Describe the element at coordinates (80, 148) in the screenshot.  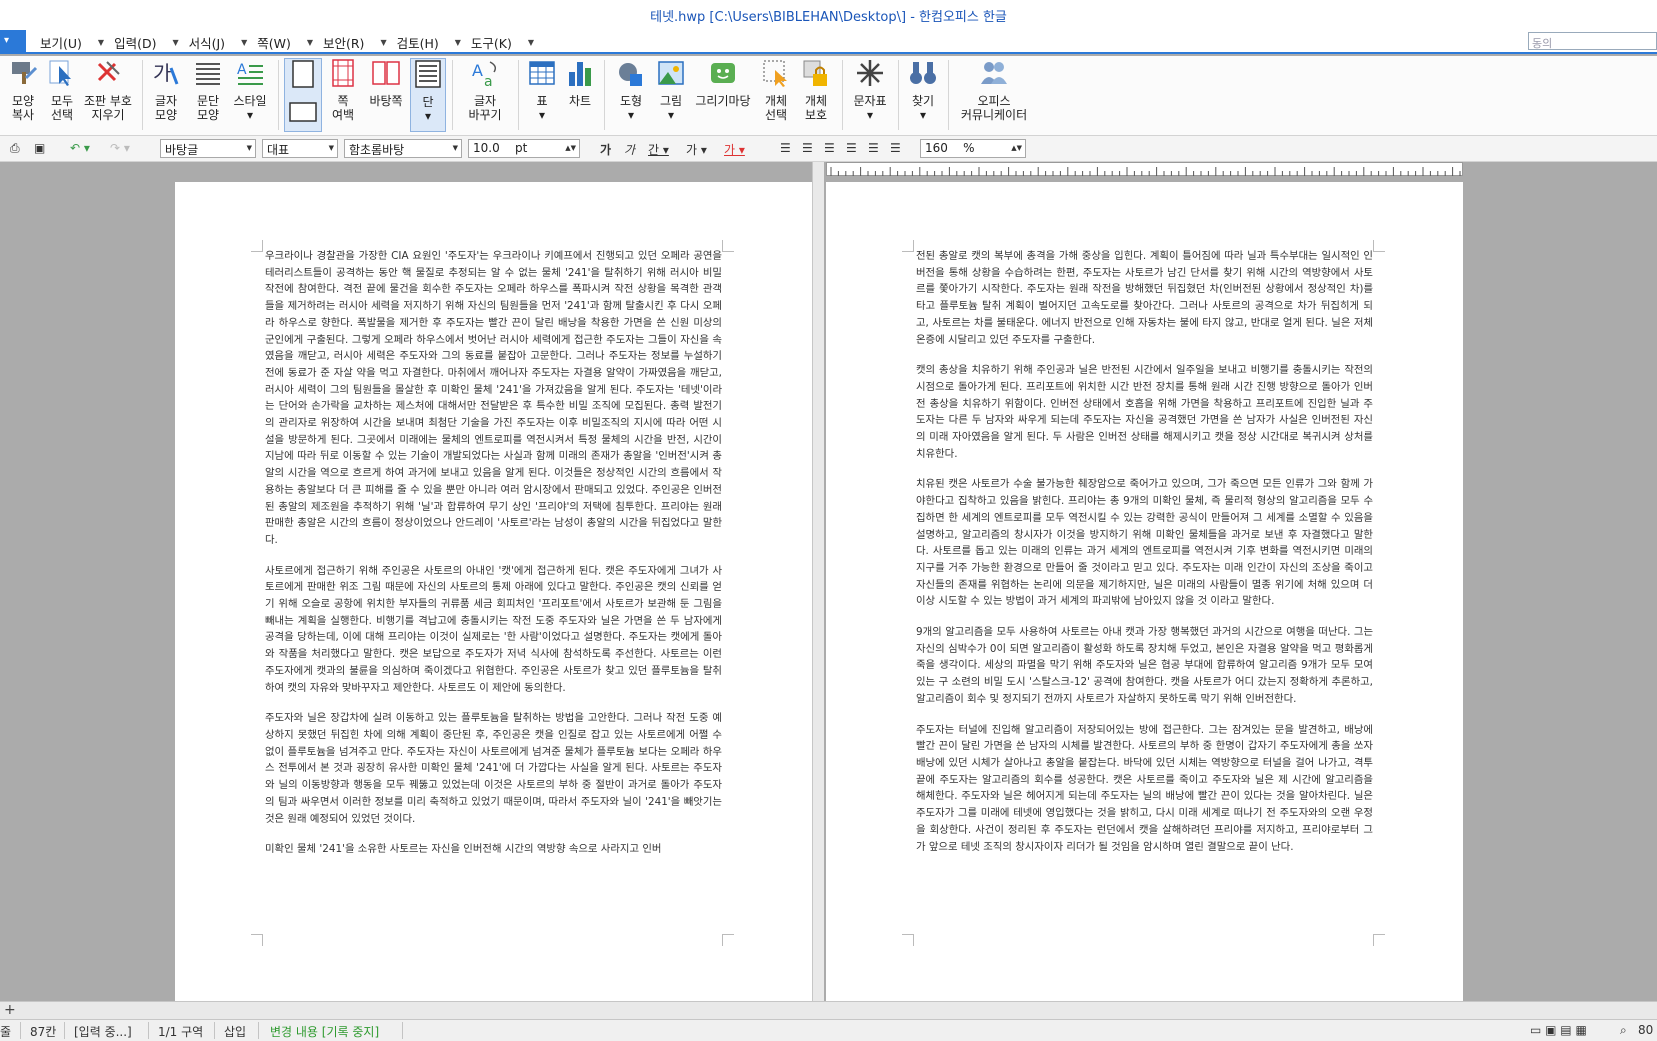
I see `undo-icon: ↶ ▾` at that location.